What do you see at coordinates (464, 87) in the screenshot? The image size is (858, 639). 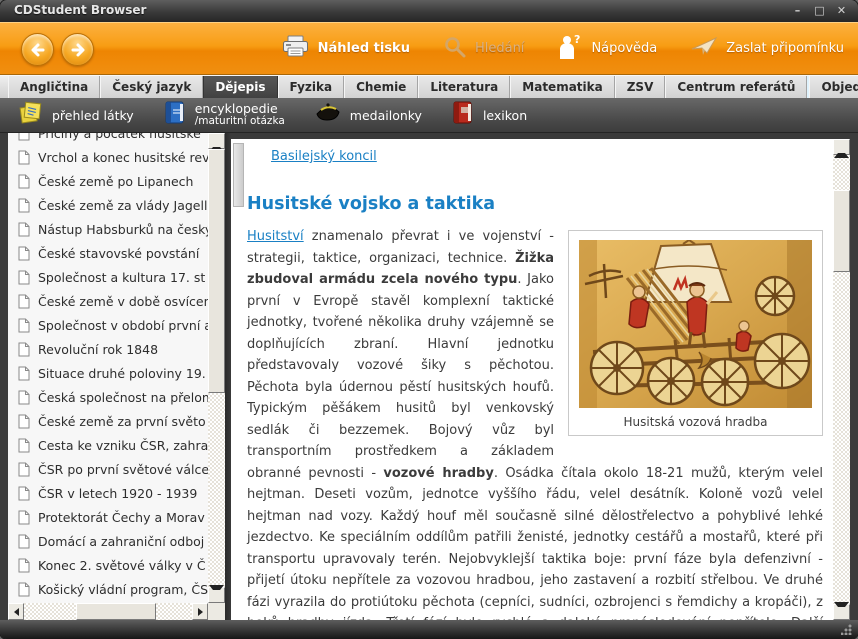 I see `tab-literatura: Literatura` at bounding box center [464, 87].